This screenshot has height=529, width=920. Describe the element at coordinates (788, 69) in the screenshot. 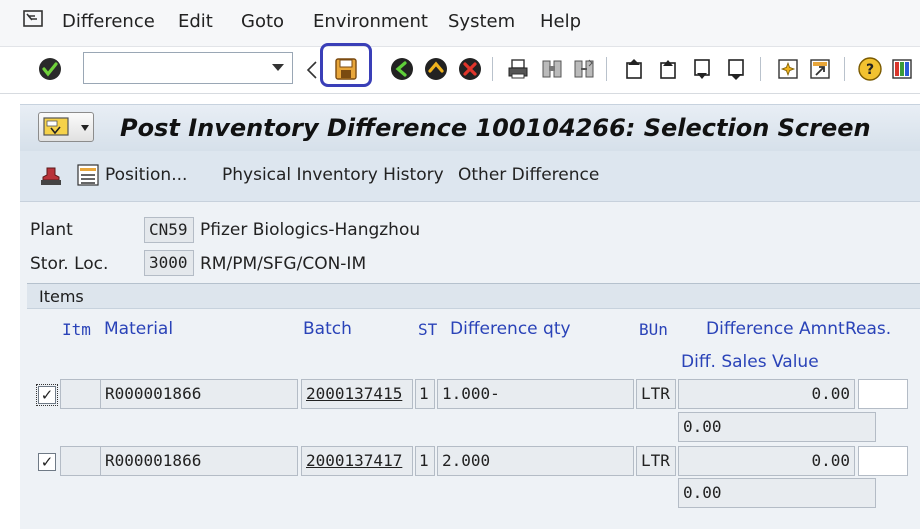

I see `new-session-icon` at that location.